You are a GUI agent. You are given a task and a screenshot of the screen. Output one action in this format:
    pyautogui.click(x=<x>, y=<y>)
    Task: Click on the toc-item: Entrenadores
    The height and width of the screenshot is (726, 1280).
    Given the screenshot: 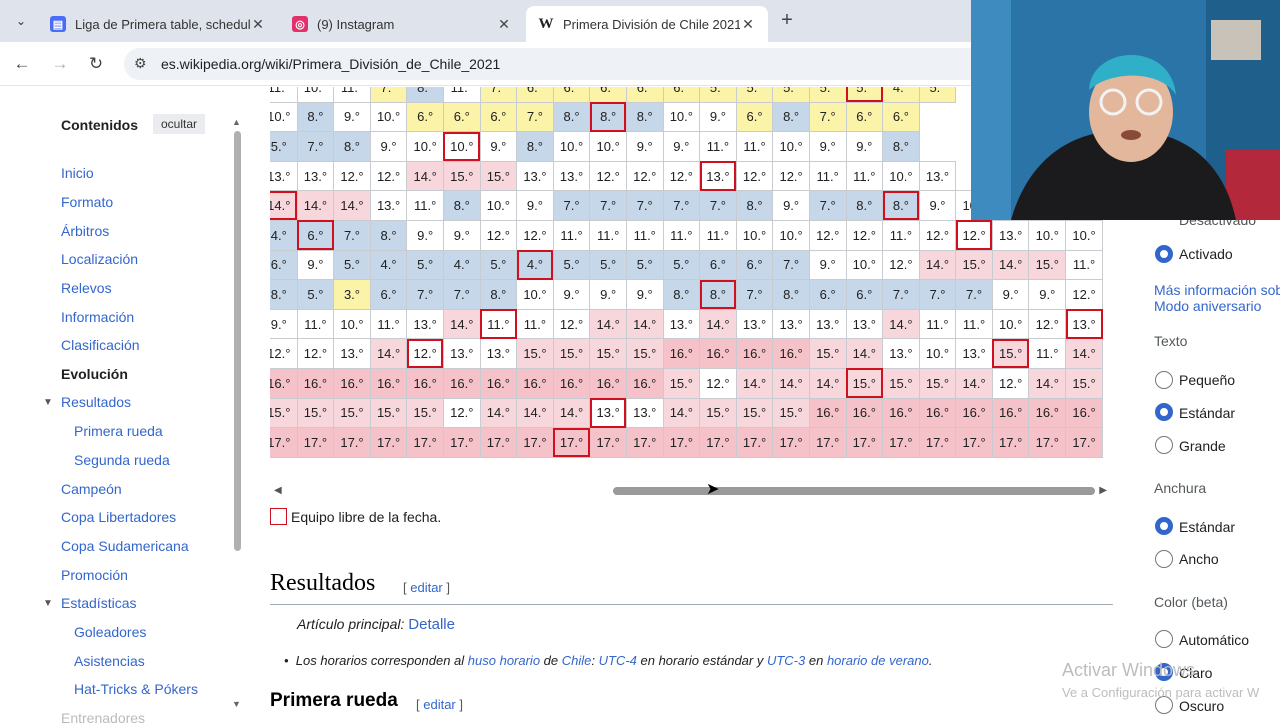 What is the action you would take?
    pyautogui.click(x=103, y=718)
    